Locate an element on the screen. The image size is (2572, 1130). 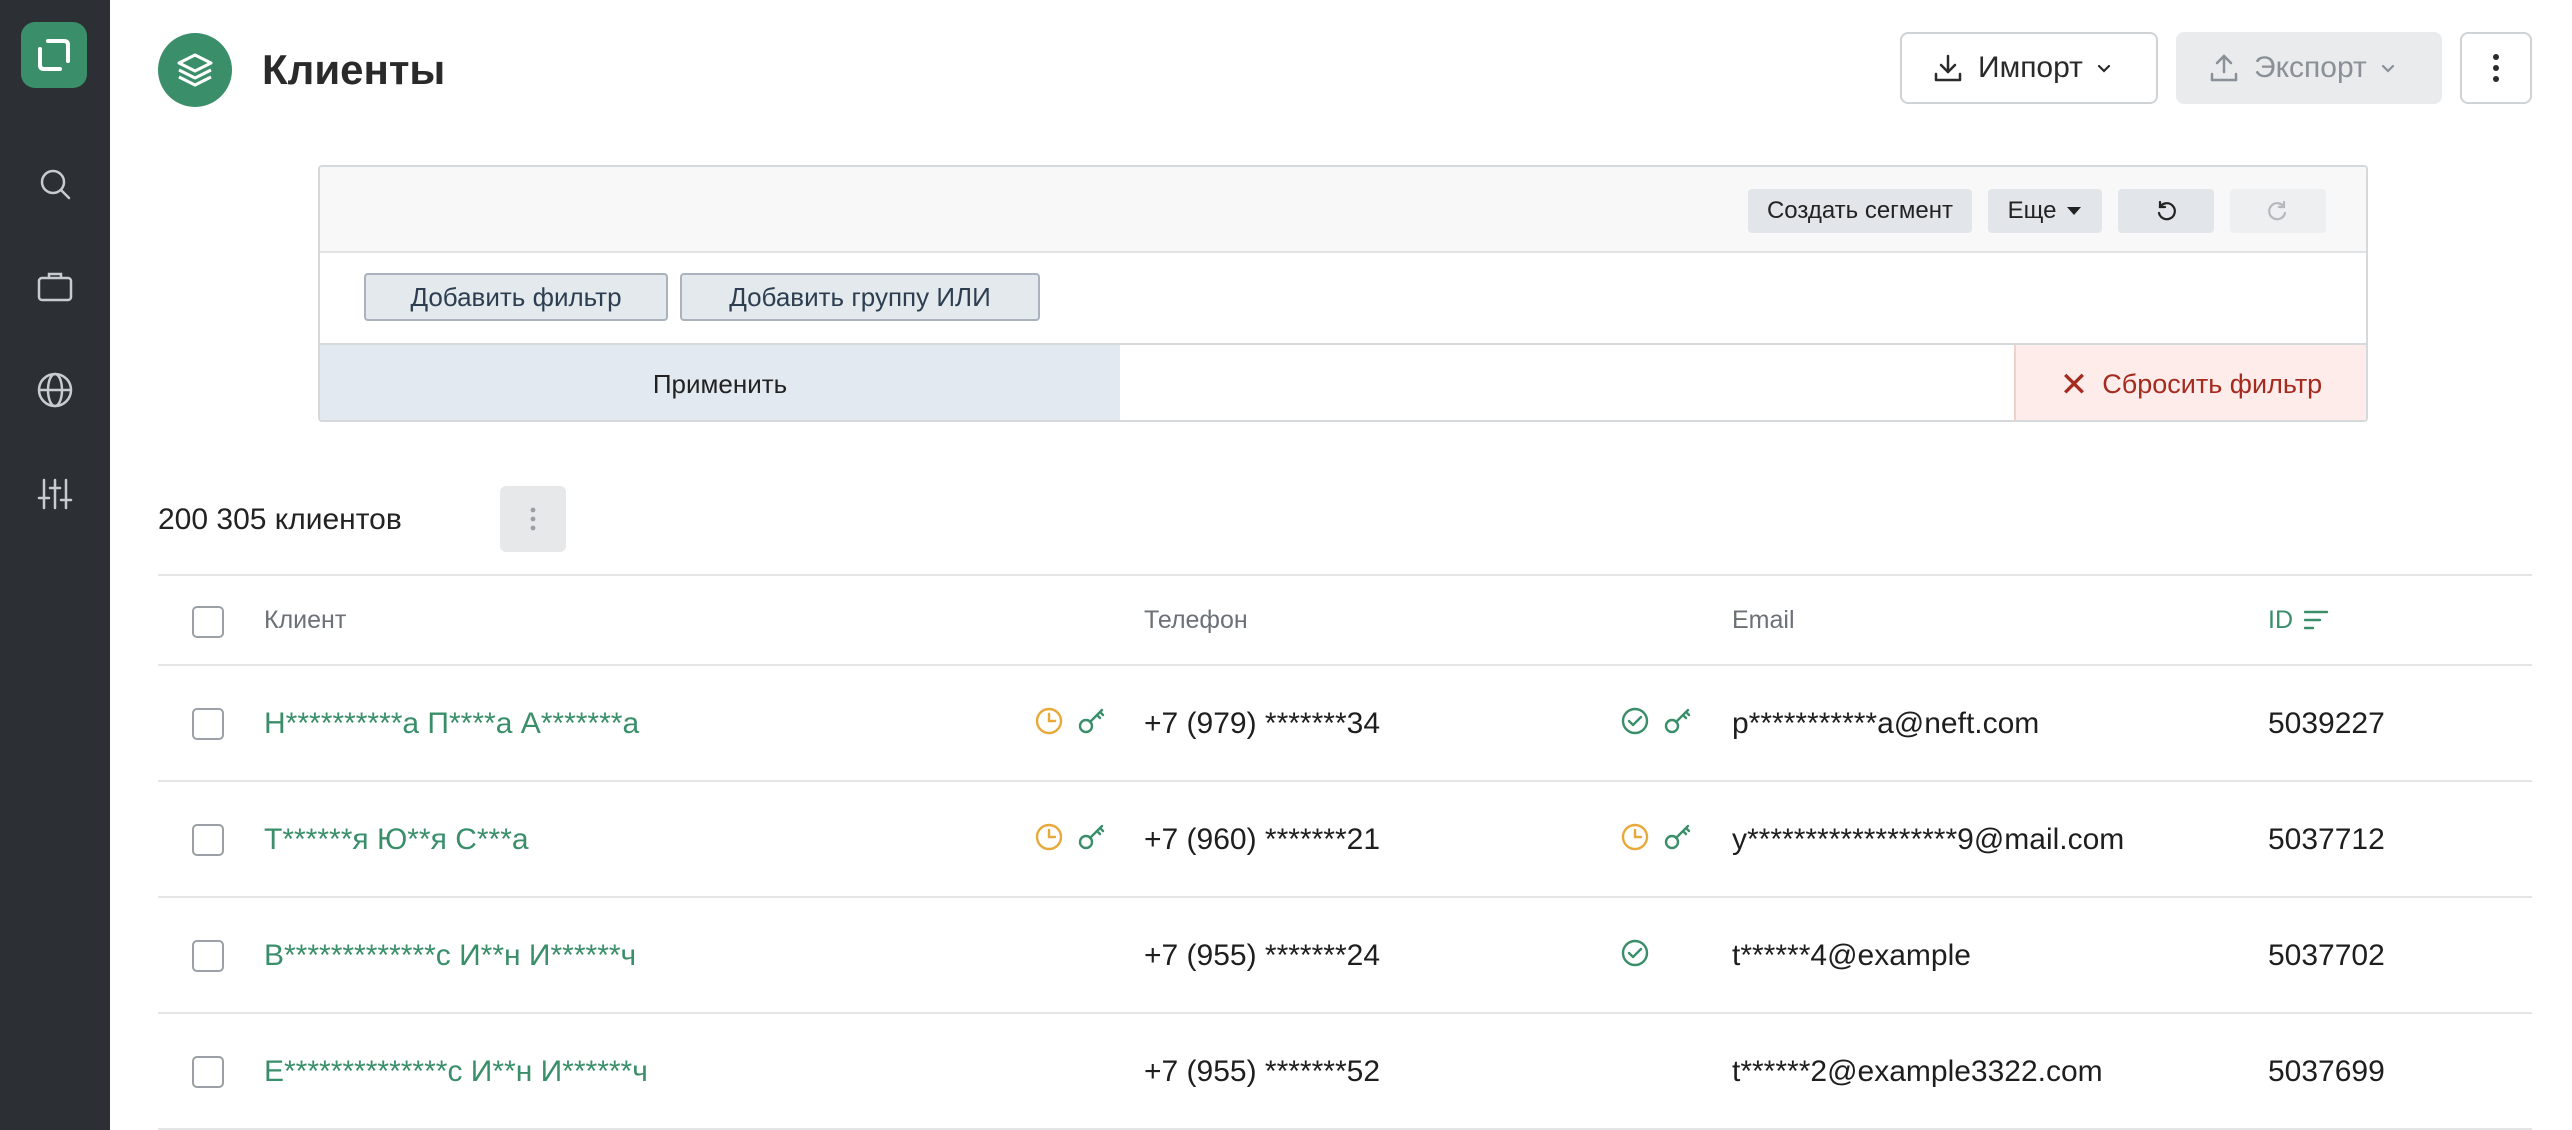
reset-filter-label: Сбросить фильтр is located at coordinates (2212, 384).